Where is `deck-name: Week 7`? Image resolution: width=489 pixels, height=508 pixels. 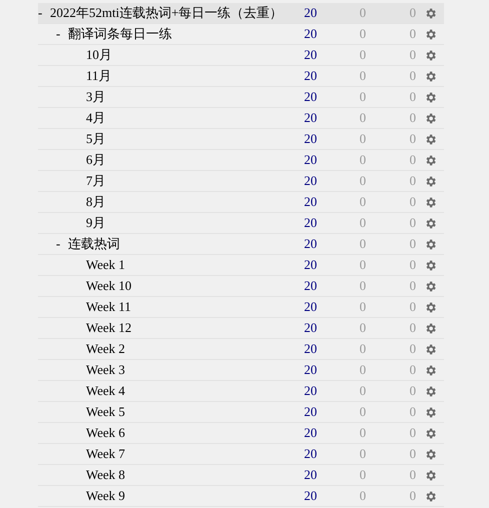
deck-name: Week 7 is located at coordinates (106, 454).